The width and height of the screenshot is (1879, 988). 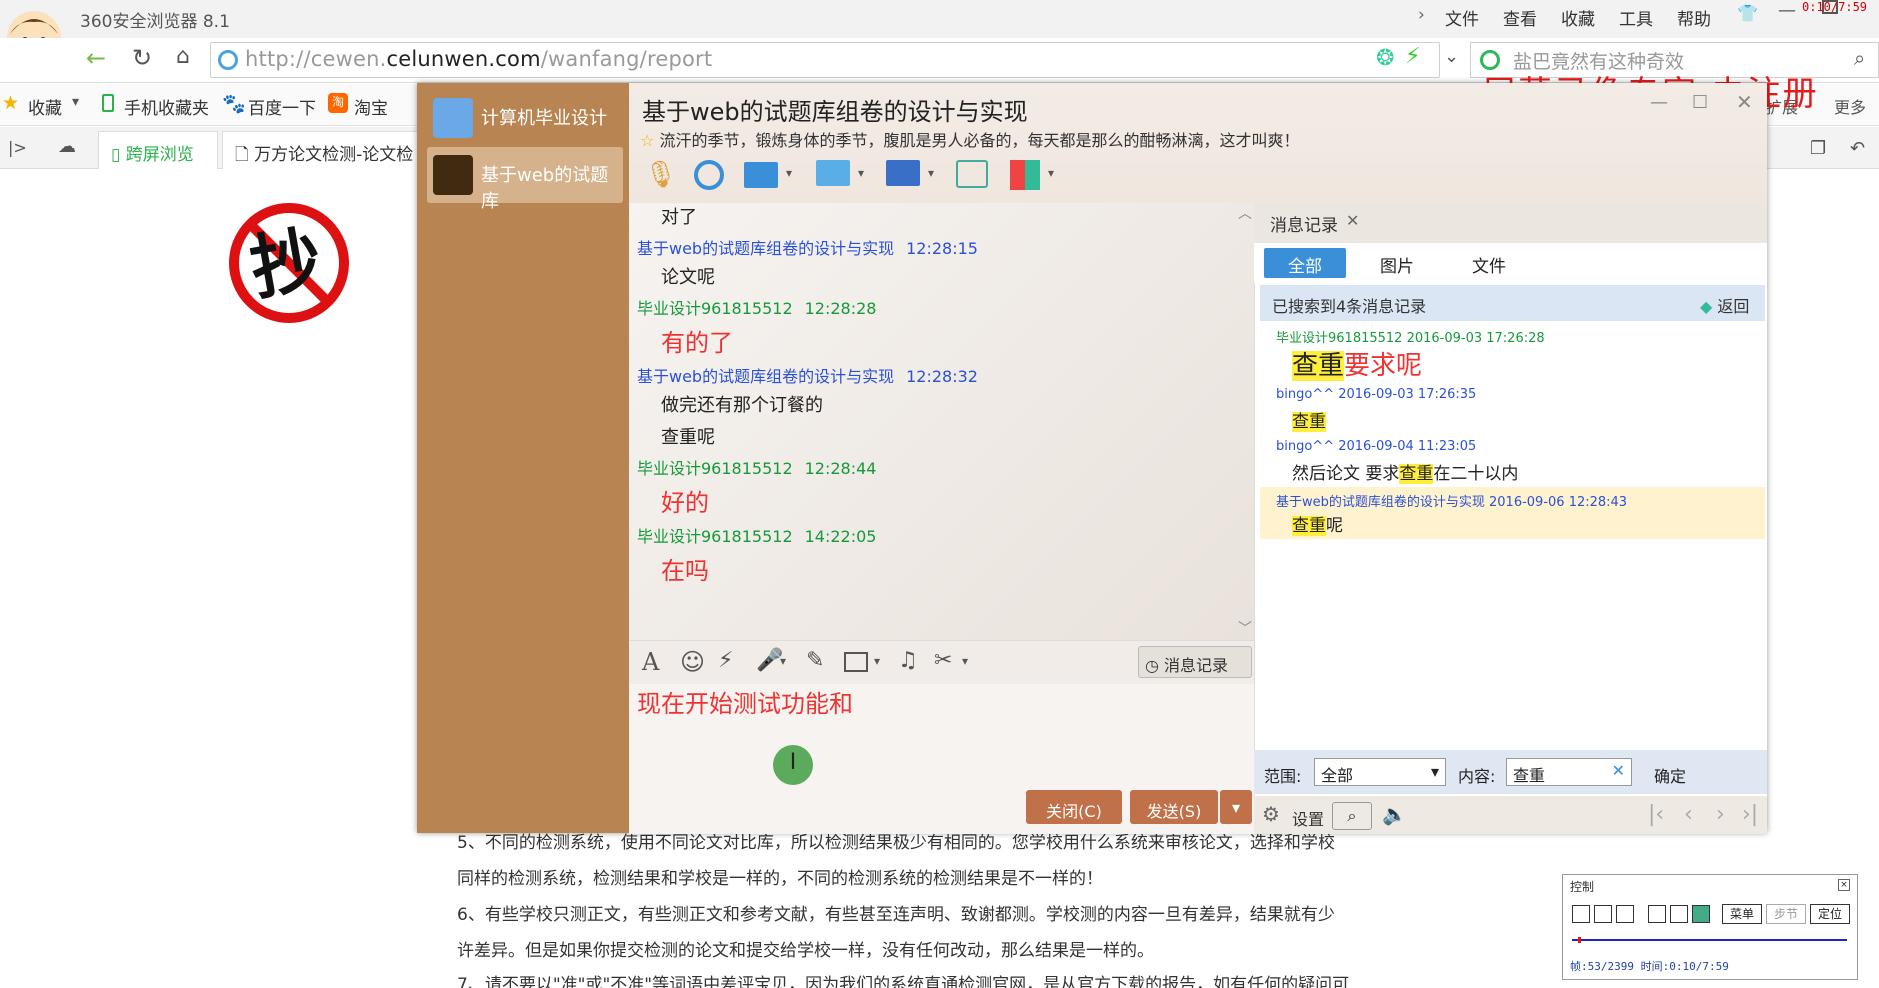 I want to click on cloud-icon: ☁, so click(x=67, y=146).